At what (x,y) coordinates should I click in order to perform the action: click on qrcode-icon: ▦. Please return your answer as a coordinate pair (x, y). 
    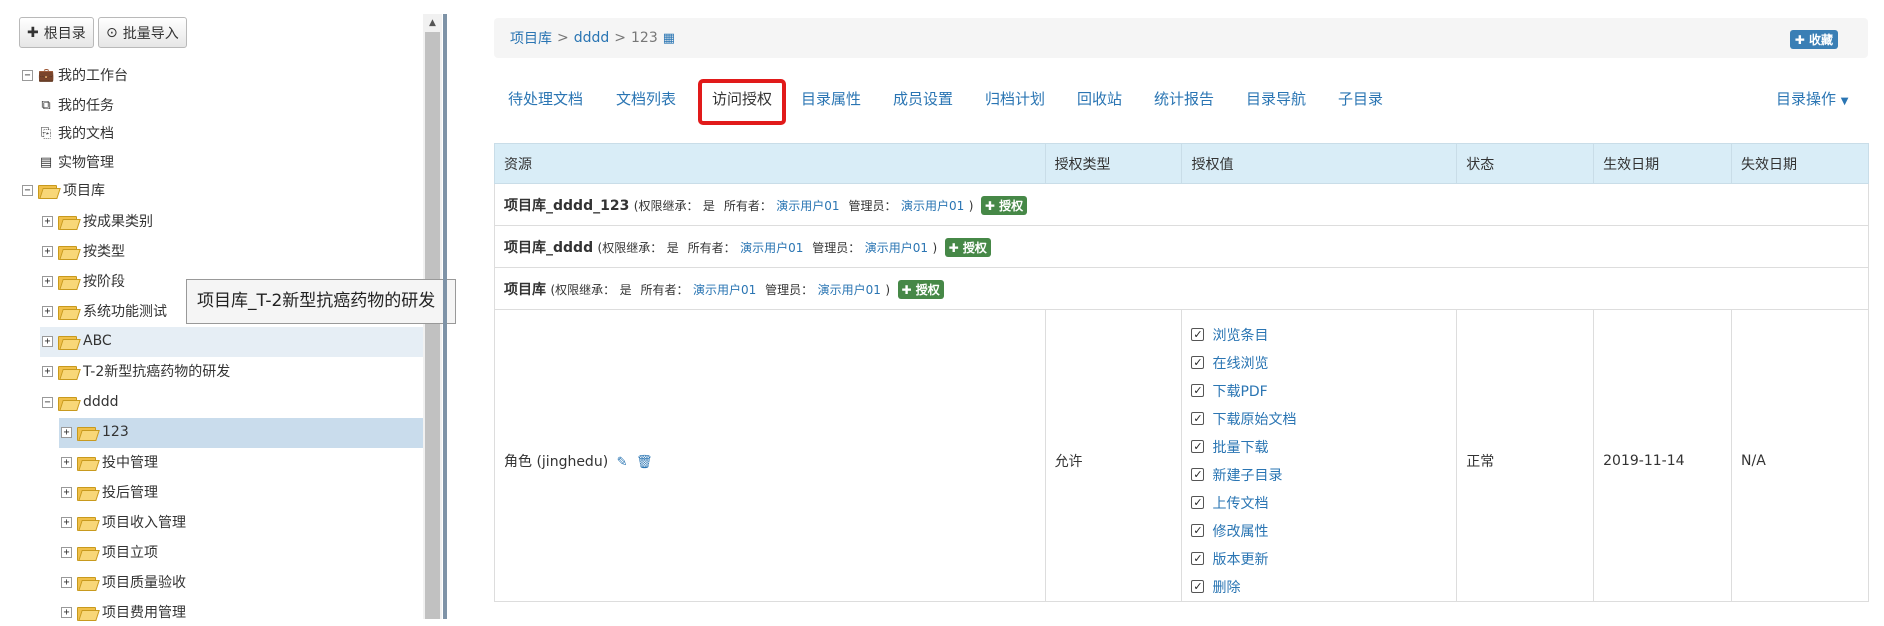
    Looking at the image, I should click on (669, 38).